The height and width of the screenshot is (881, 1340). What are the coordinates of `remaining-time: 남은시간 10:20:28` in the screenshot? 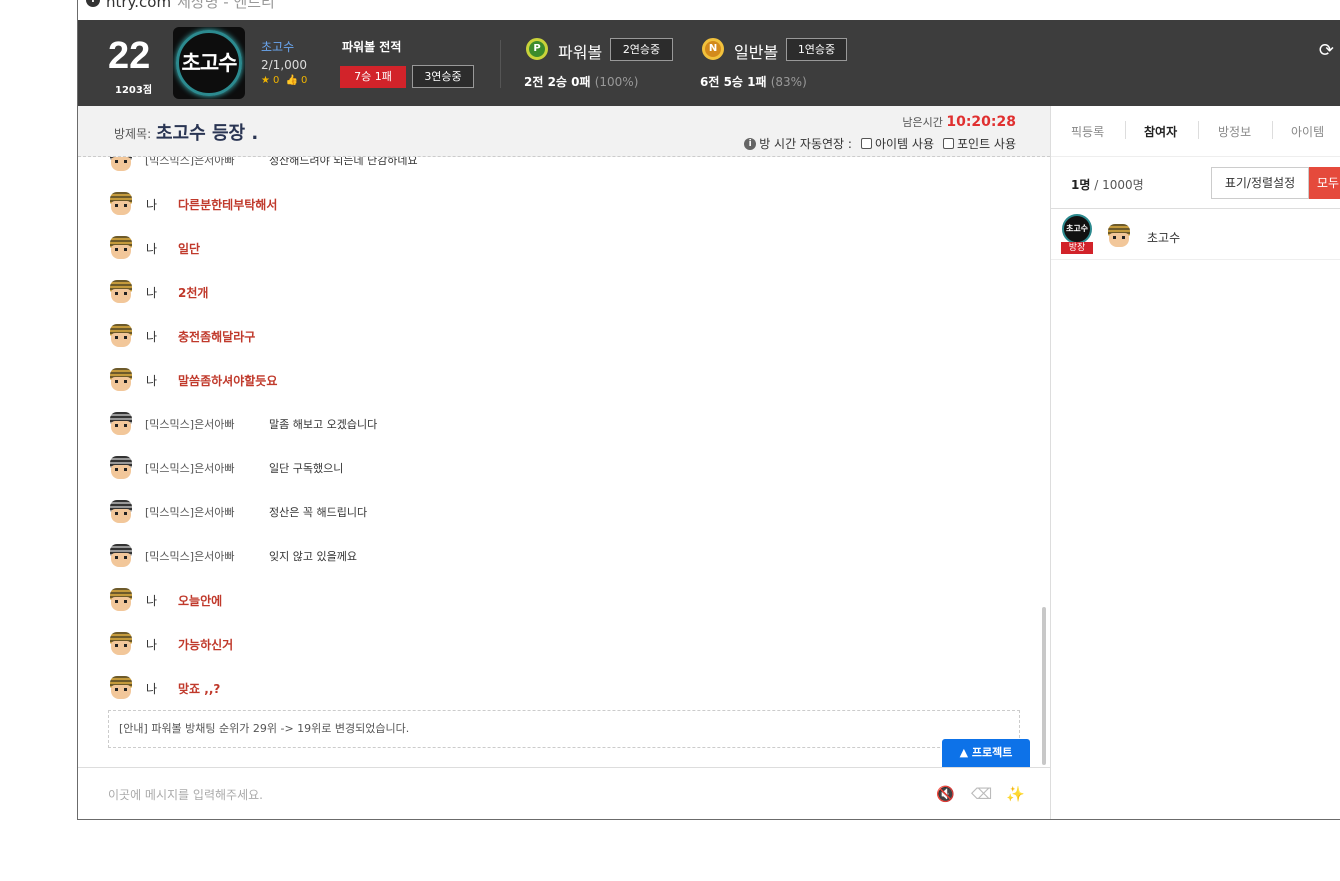 It's located at (959, 122).